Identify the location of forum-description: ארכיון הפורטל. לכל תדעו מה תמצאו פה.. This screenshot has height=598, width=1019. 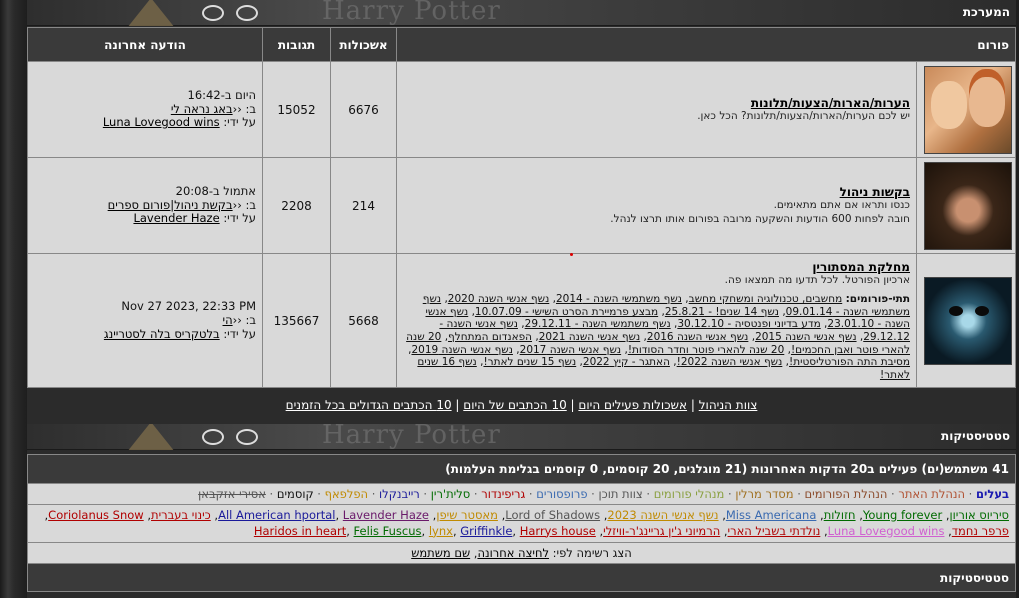
(817, 280).